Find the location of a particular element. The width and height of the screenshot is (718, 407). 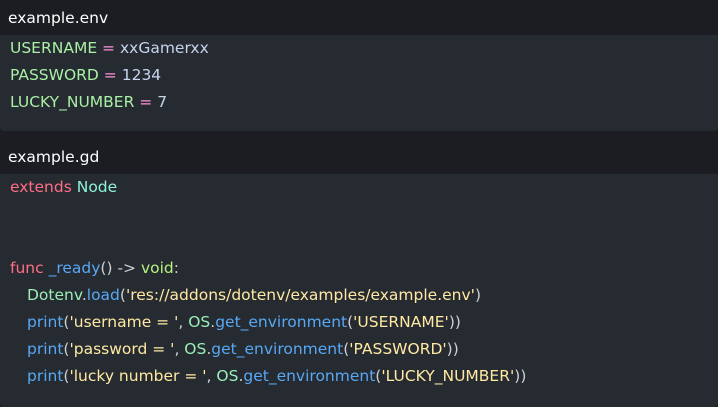

env-key-string: 'USERNAME' is located at coordinates (401, 322).